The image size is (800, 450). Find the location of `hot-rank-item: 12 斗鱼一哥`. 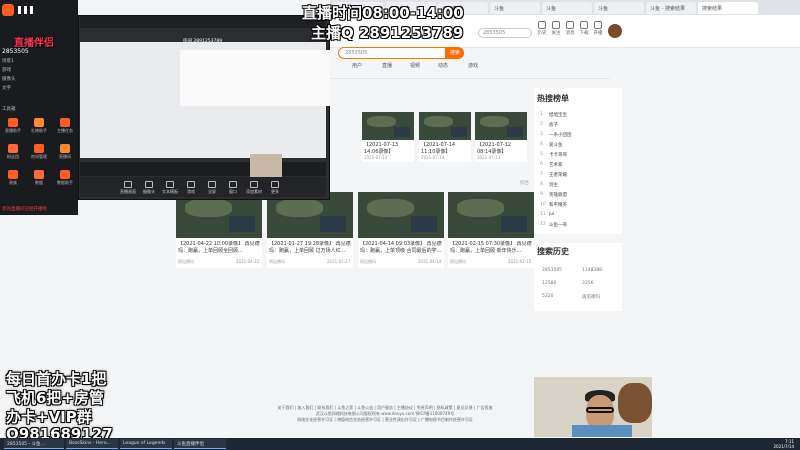

hot-rank-item: 12 斗鱼一哥 is located at coordinates (579, 227).